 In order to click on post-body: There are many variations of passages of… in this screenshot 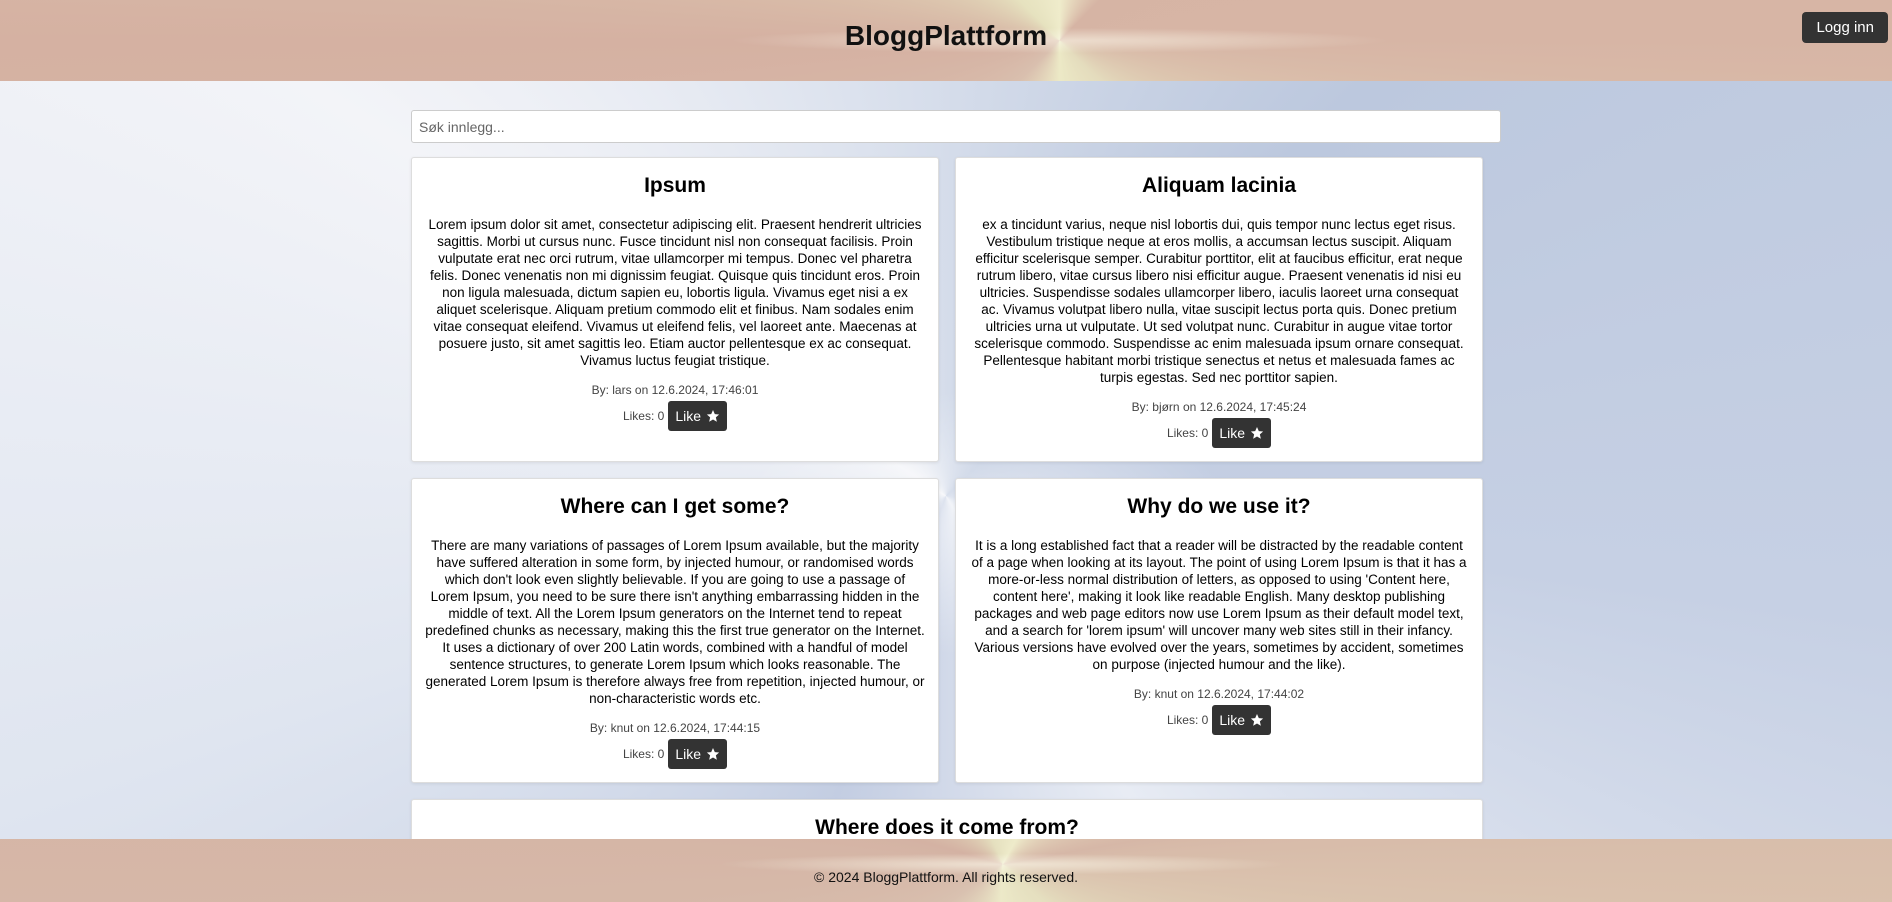, I will do `click(675, 622)`.